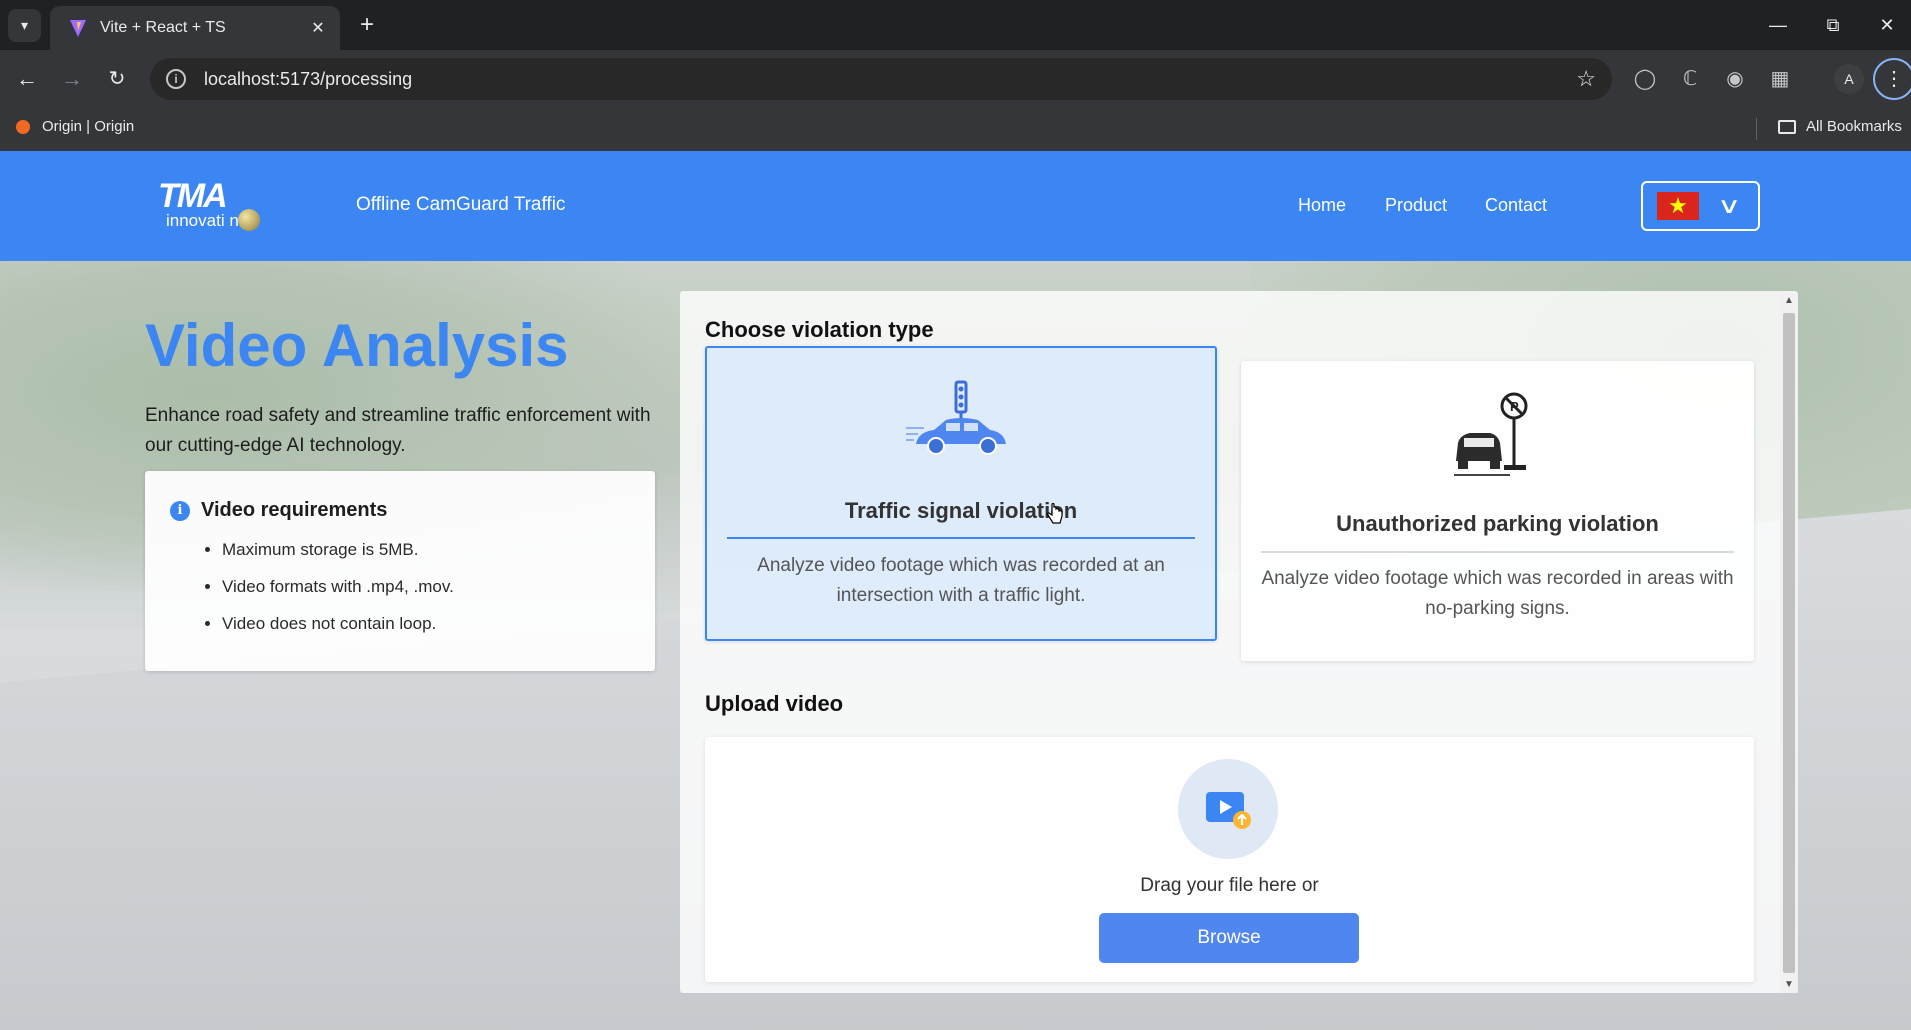 The width and height of the screenshot is (1911, 1030). What do you see at coordinates (1229, 885) in the screenshot?
I see `drag-file-text: Drag your file here or` at bounding box center [1229, 885].